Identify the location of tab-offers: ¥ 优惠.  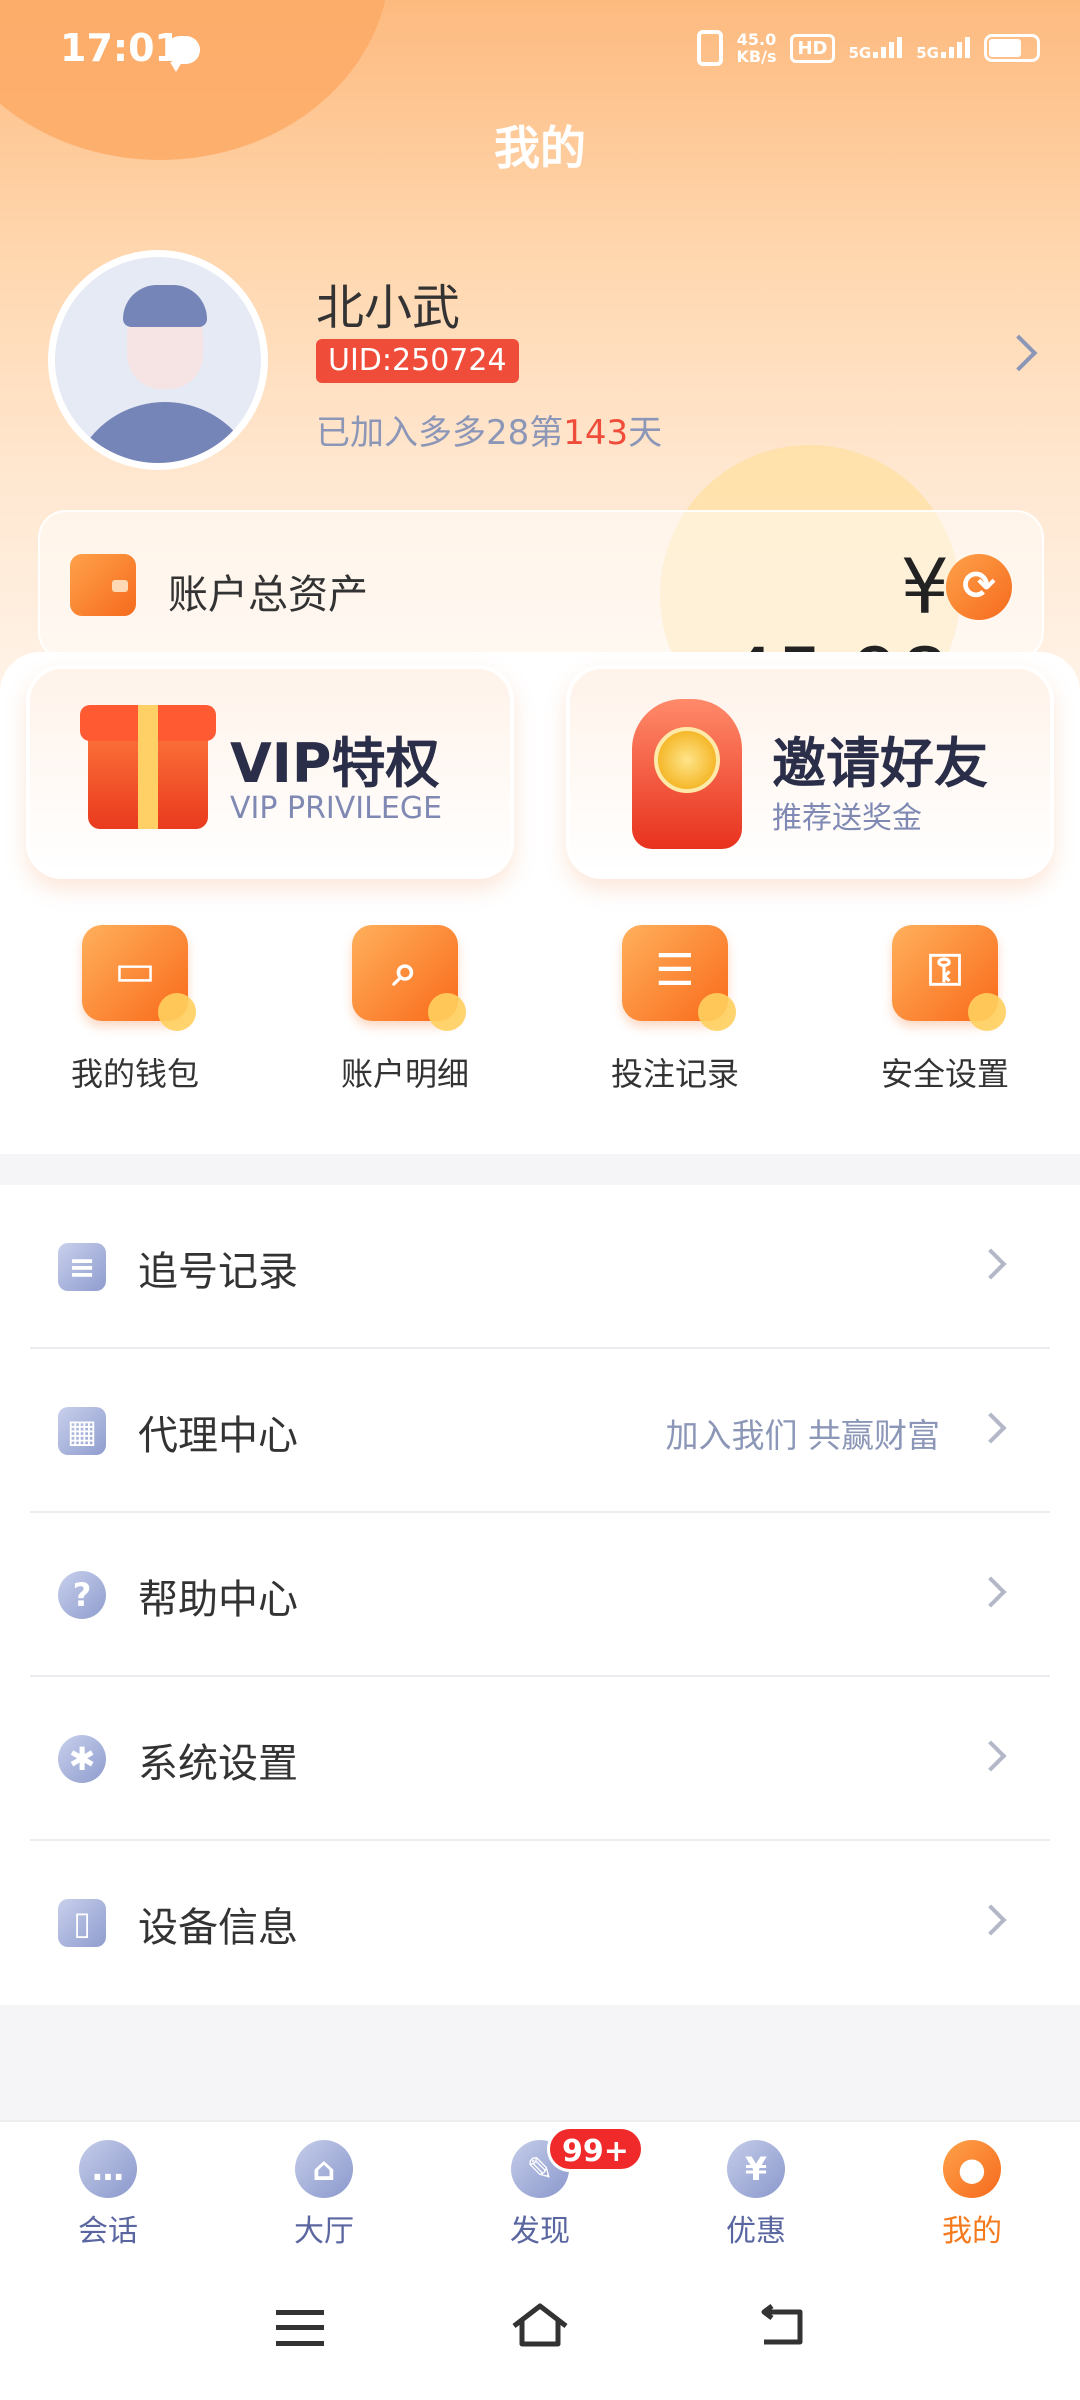
(756, 2195).